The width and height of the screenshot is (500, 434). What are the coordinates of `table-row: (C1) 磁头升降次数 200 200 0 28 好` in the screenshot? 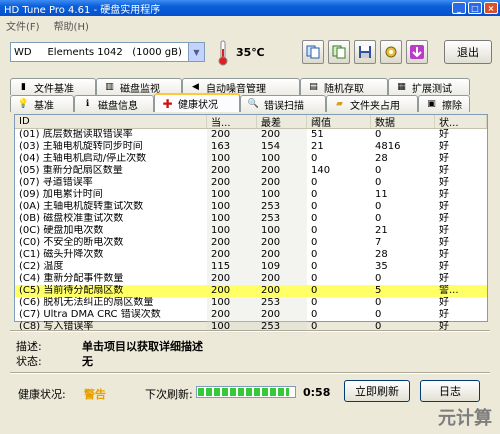 It's located at (251, 255).